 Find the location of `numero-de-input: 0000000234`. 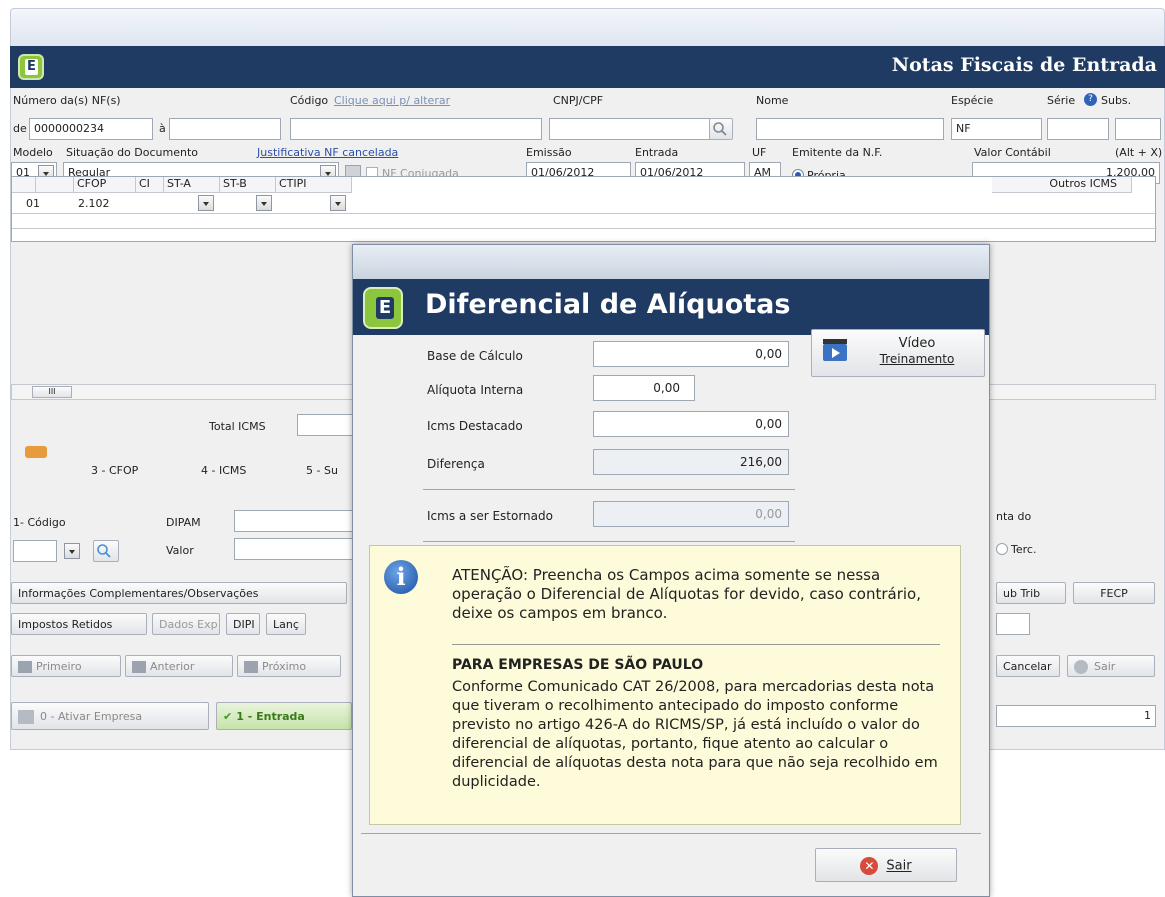

numero-de-input: 0000000234 is located at coordinates (91, 129).